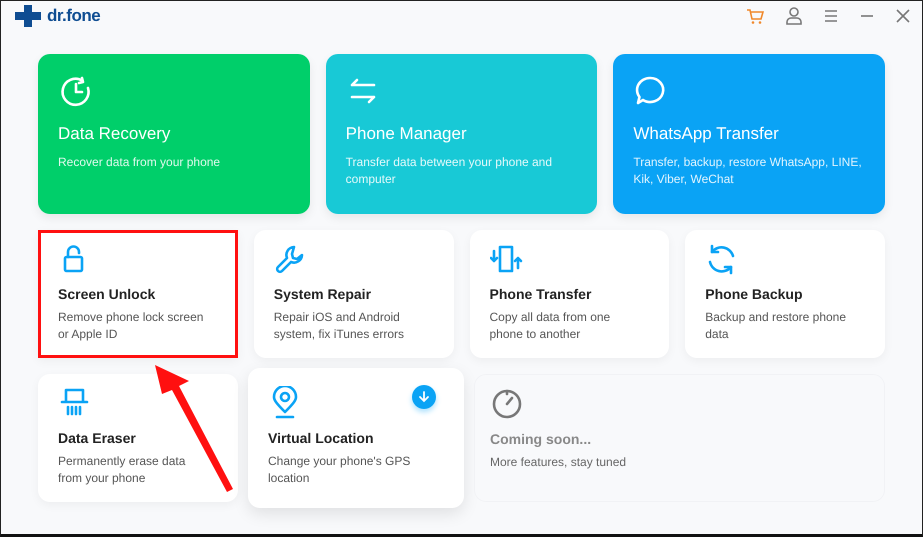  What do you see at coordinates (115, 134) in the screenshot?
I see `card-title: Data Recovery` at bounding box center [115, 134].